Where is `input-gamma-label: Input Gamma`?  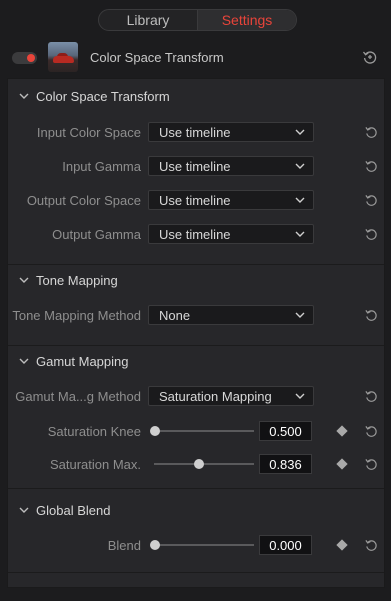 input-gamma-label: Input Gamma is located at coordinates (101, 166).